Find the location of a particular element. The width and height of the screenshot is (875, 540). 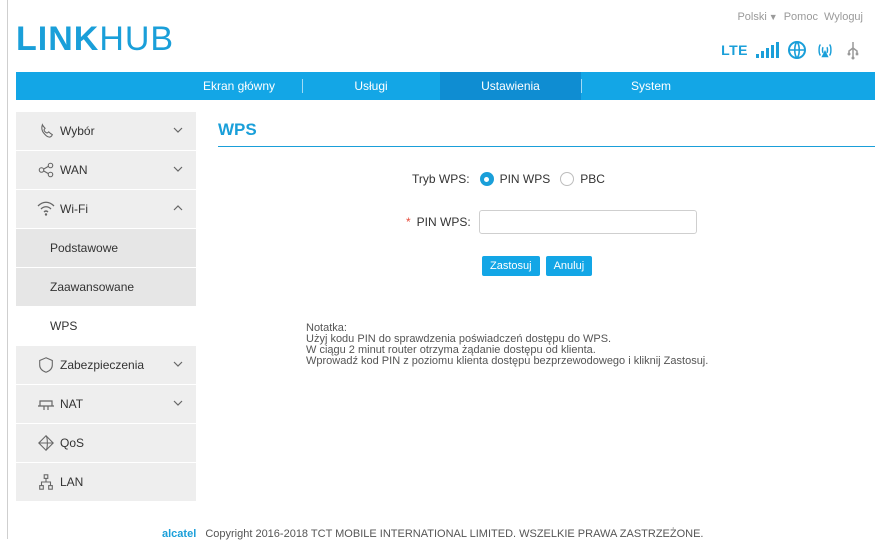

wps-mode-row: Tryb WPS: PIN WPS PBC is located at coordinates (513, 179).